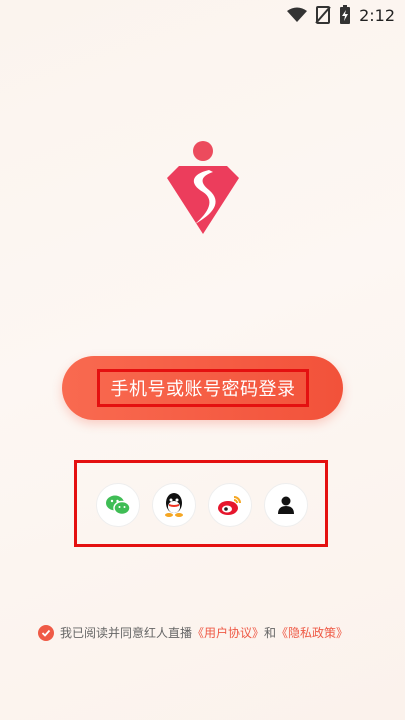 The image size is (405, 720). I want to click on checkmark-icon, so click(46, 633).